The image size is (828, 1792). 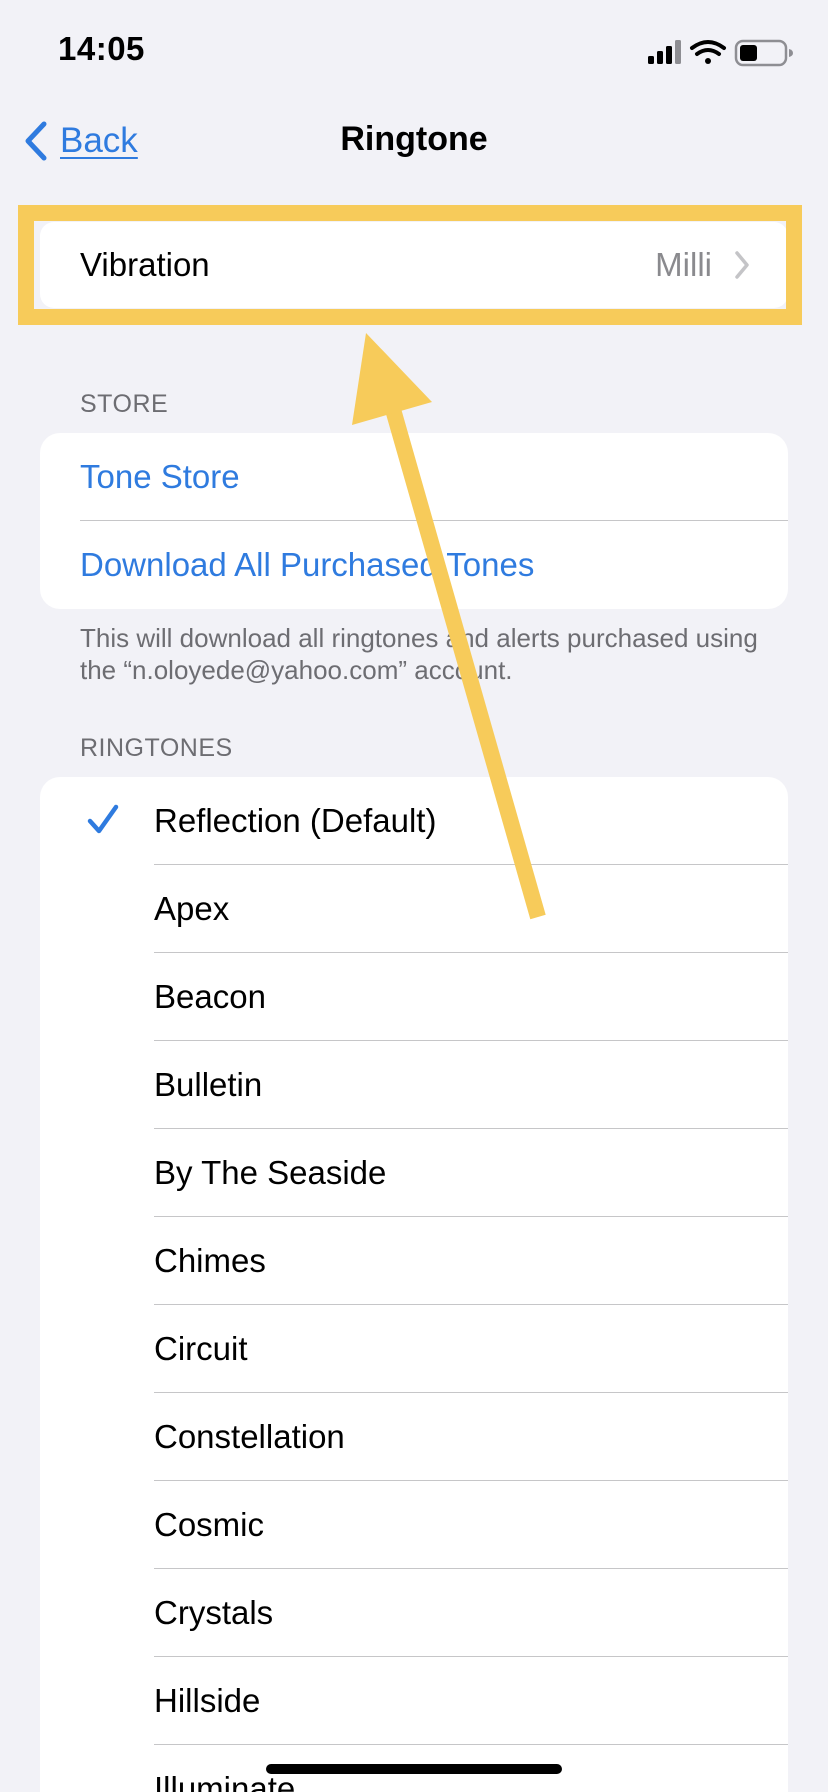 I want to click on ringtone-row: Constellation, so click(x=414, y=1437).